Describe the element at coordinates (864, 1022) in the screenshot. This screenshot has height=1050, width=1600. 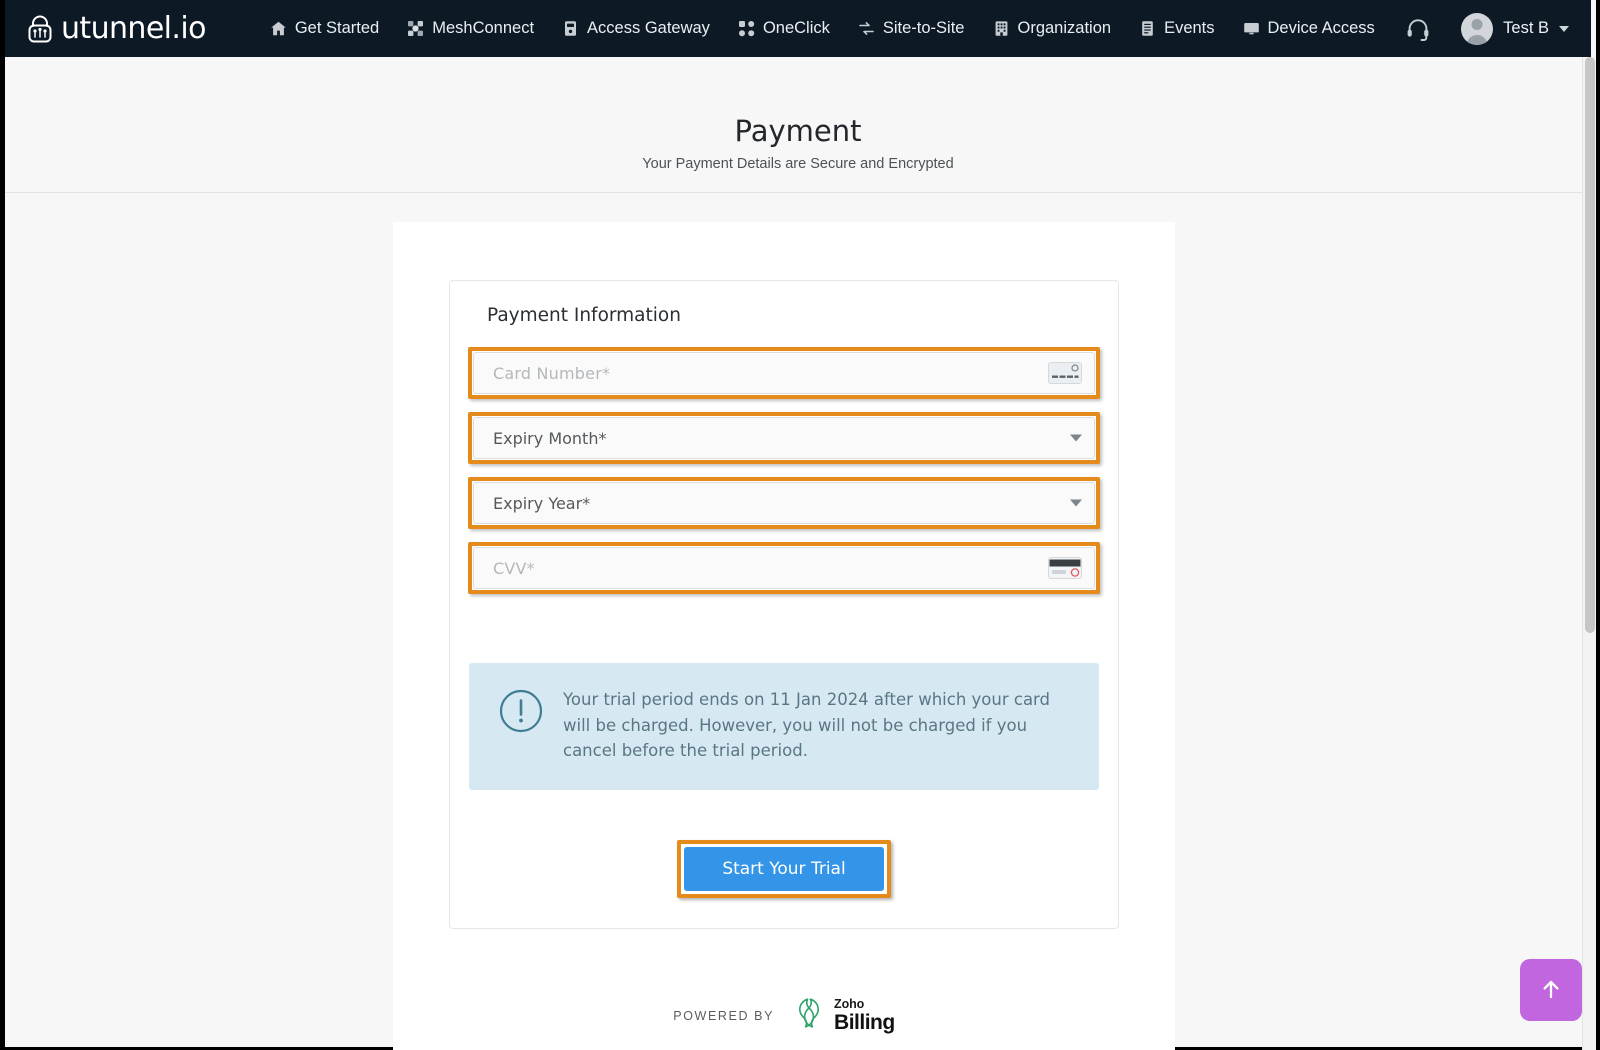
I see `zoho-product-name: Billing` at that location.